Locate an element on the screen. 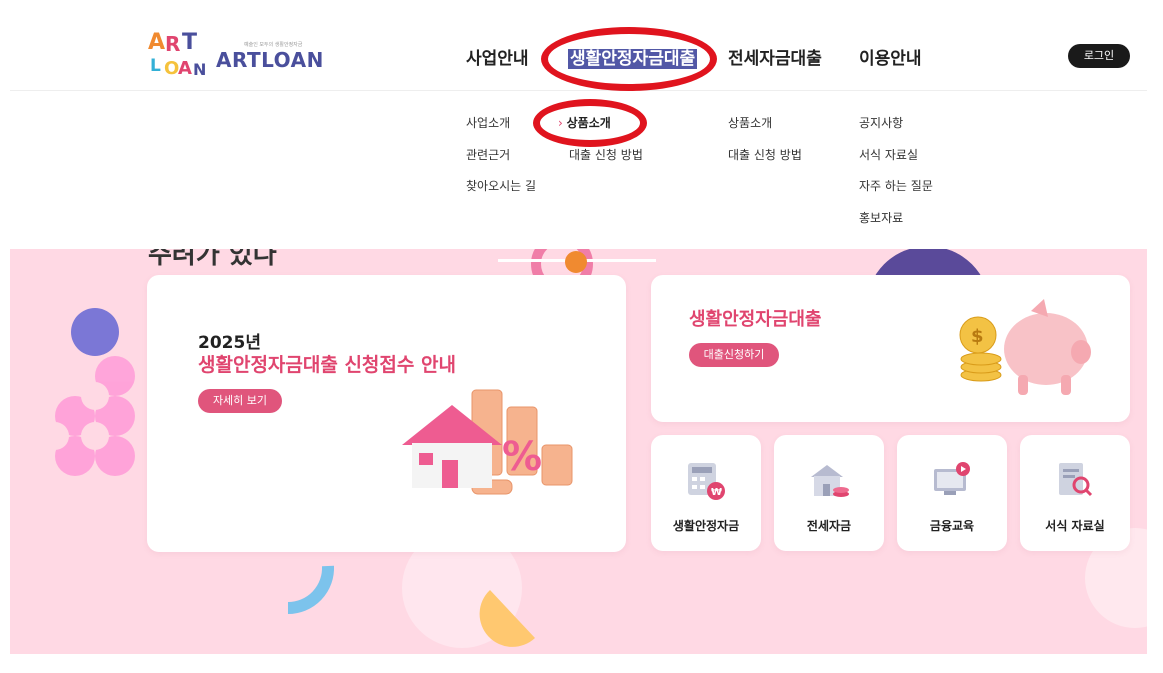 This screenshot has width=1163, height=673. menu-column-business: 사업소개 관련근거 찾아오시는 길 is located at coordinates (501, 161).